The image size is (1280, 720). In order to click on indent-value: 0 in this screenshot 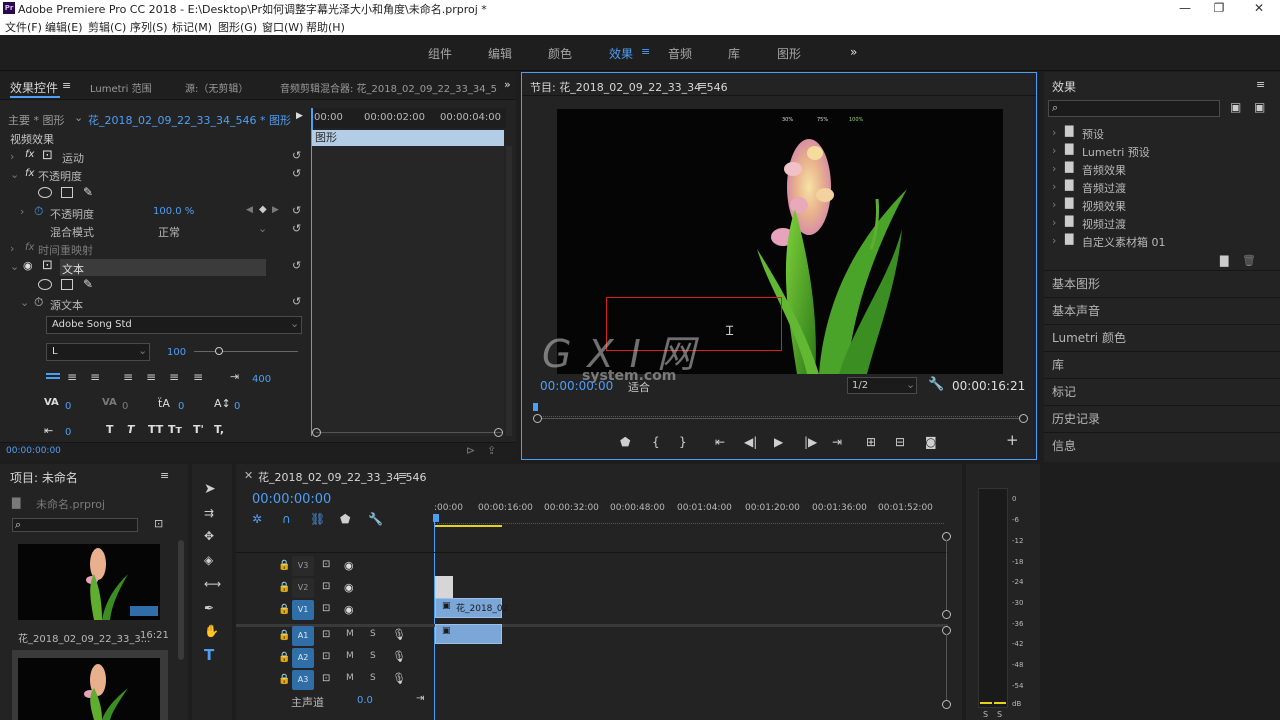, I will do `click(68, 432)`.